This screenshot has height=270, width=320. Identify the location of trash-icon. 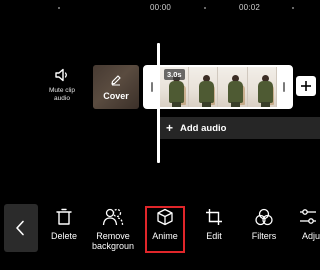
(64, 216).